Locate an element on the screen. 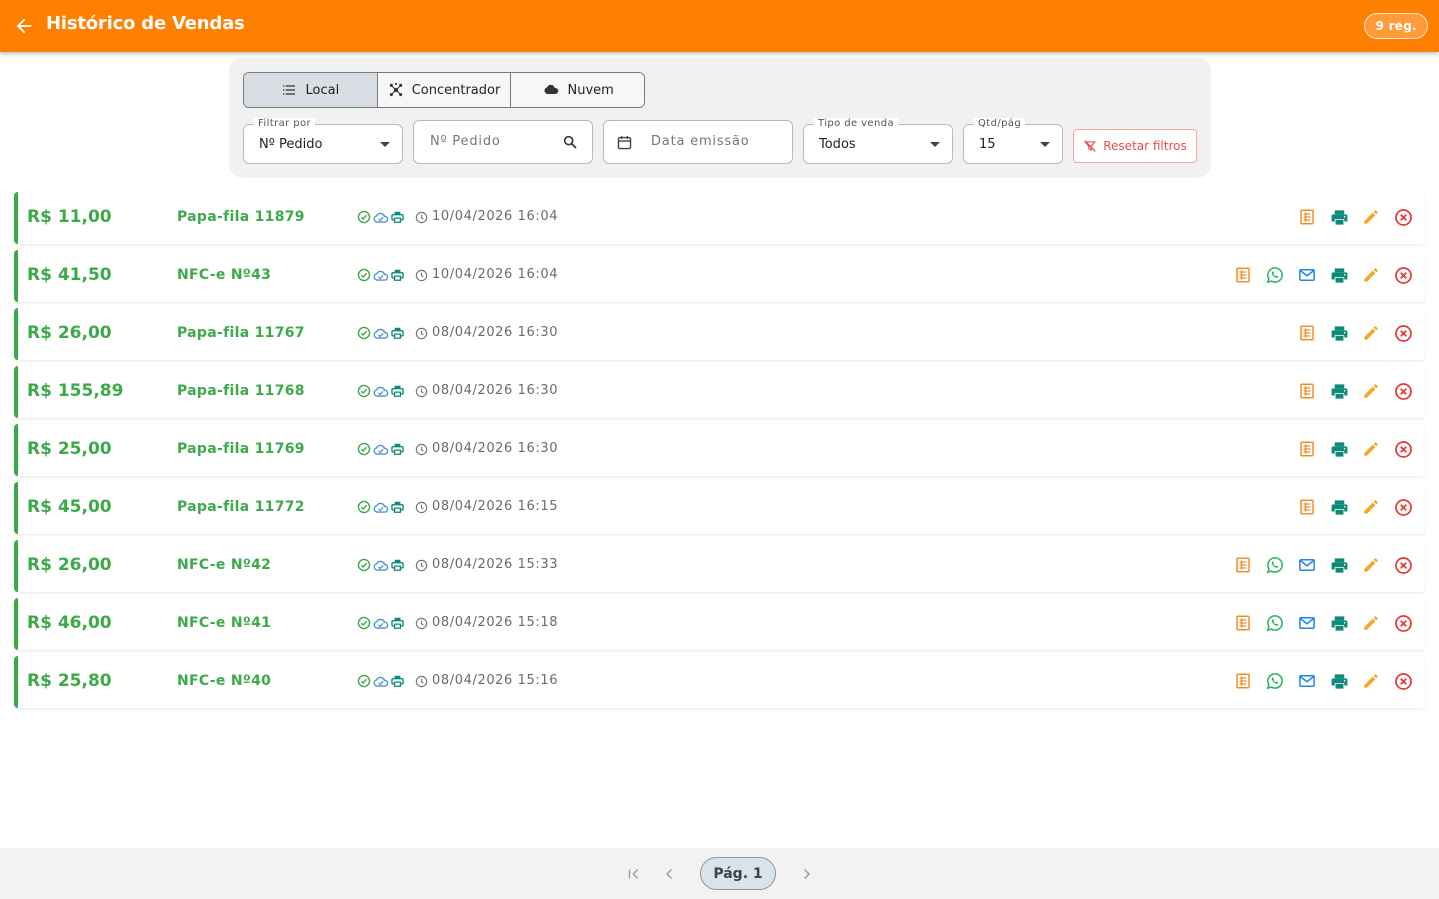  sale-row: R$ 25,00 Papa-fila 11769 08/04/2026 16:30 is located at coordinates (719, 450).